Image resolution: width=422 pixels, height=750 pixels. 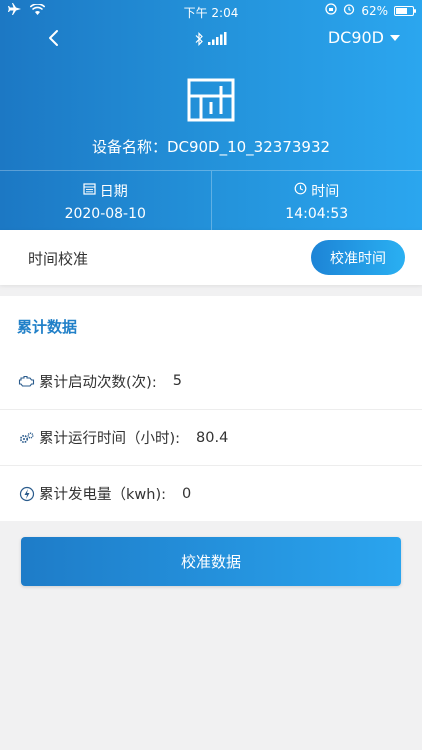 I want to click on caret-down-icon, so click(x=395, y=37).